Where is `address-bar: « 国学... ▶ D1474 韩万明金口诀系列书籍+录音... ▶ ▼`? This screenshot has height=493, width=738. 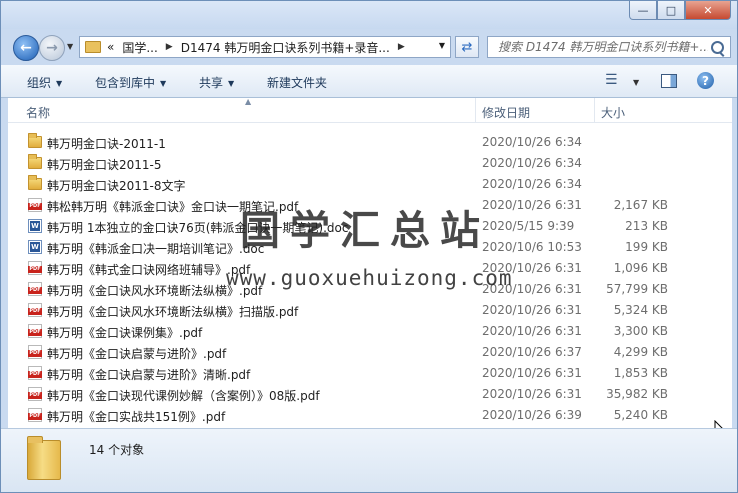
address-bar: « 国学... ▶ D1474 韩万明金口诀系列书籍+录音... ▶ ▼ is located at coordinates (265, 47).